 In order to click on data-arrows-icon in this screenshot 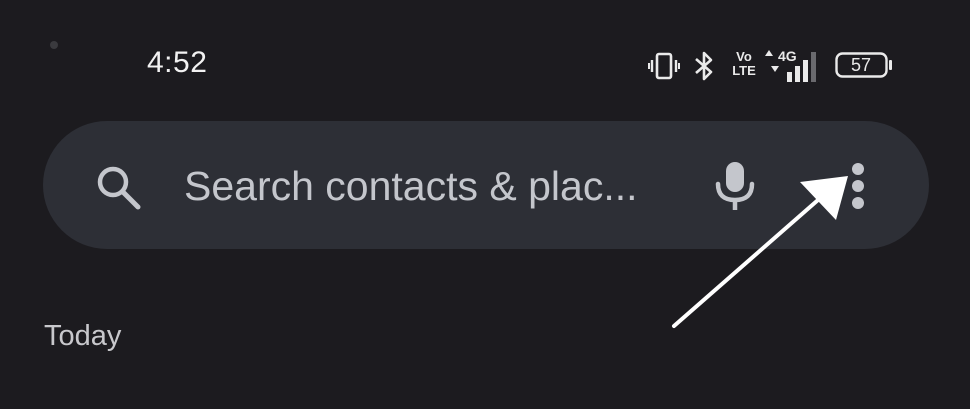, I will do `click(772, 61)`.